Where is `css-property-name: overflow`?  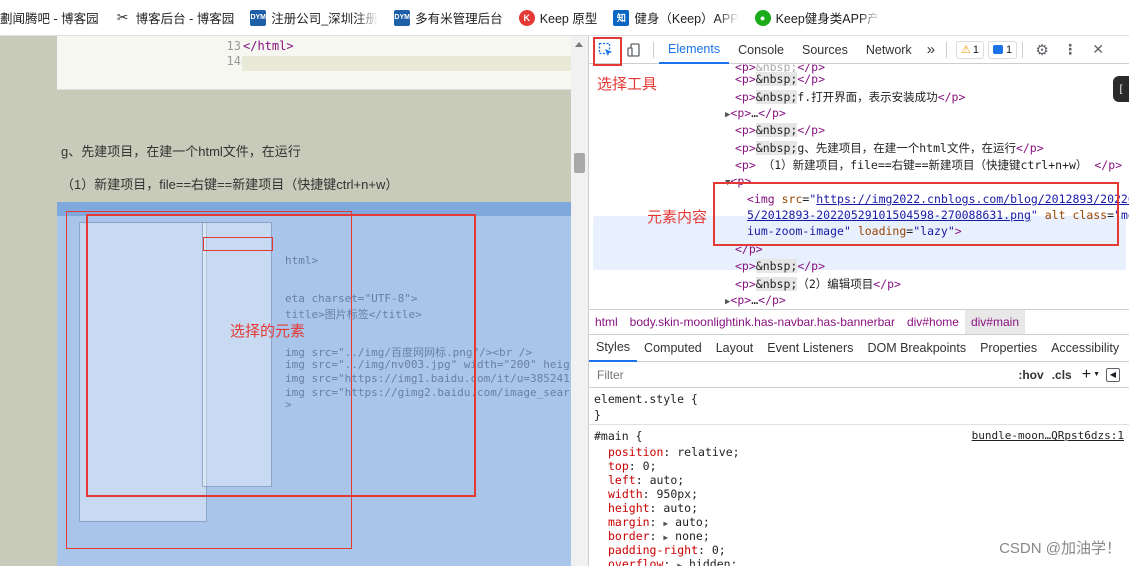 css-property-name: overflow is located at coordinates (635, 561).